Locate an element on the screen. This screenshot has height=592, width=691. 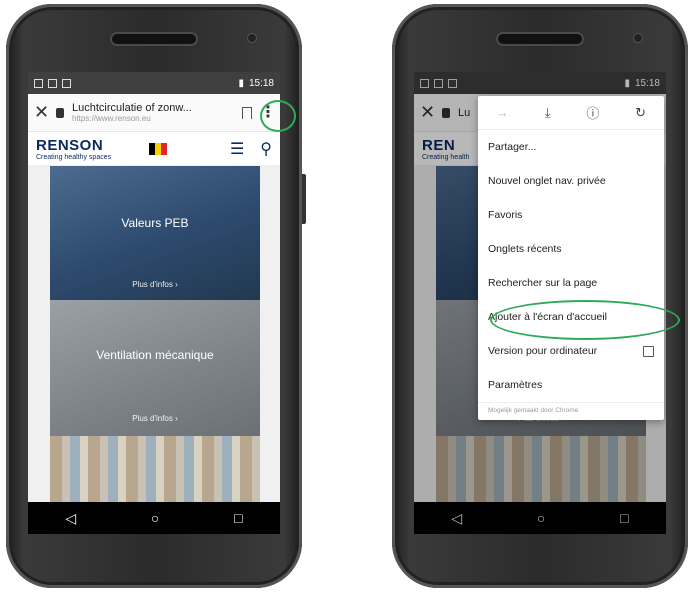
info-icon: ⓘ is located at coordinates (592, 112).